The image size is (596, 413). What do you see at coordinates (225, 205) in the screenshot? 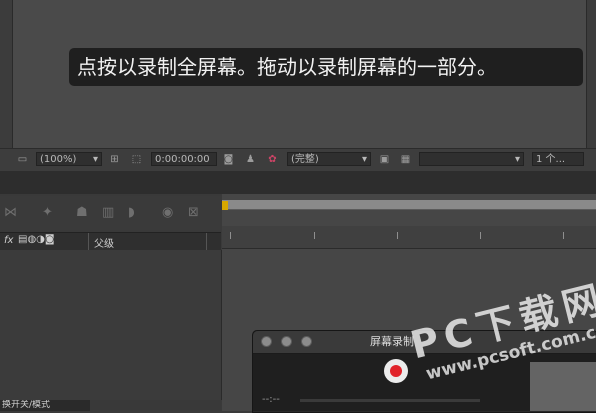
I see `current-time-indicator` at bounding box center [225, 205].